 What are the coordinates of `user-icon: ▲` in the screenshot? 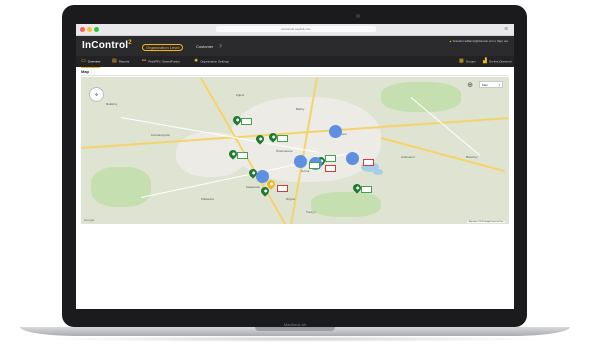 It's located at (450, 41).